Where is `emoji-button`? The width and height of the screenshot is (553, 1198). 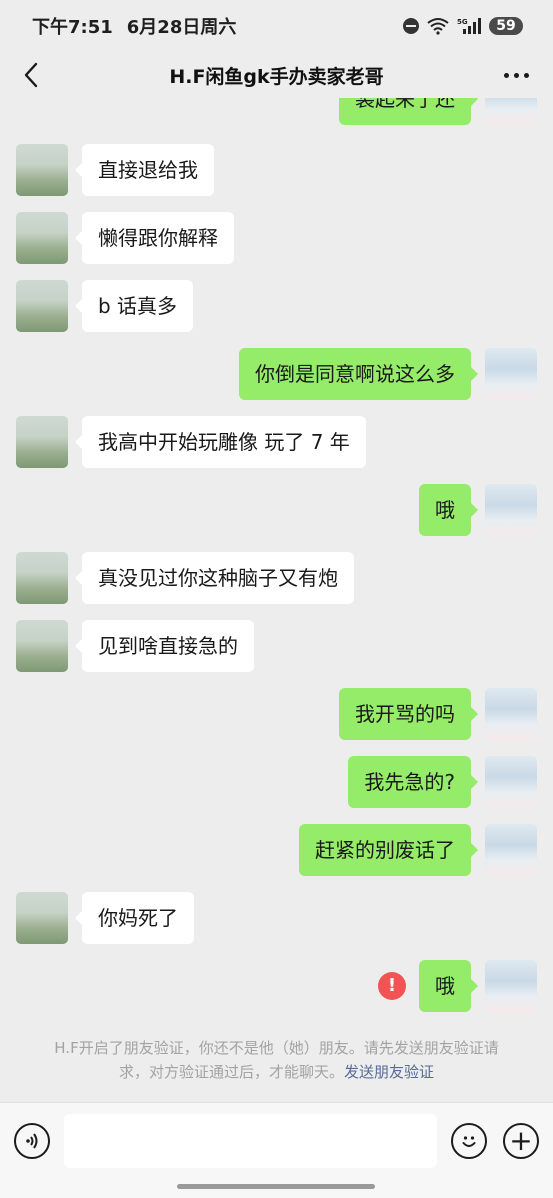 emoji-button is located at coordinates (469, 1141).